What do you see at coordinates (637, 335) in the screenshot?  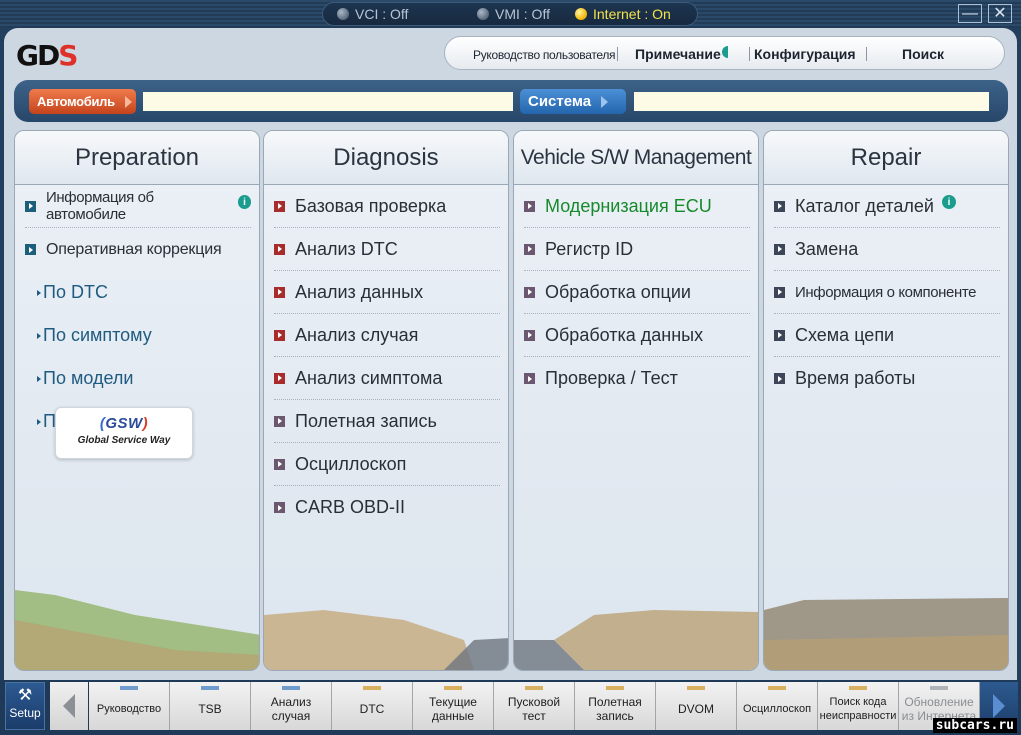 I see `menu-item-data-processing: Обработка данных` at bounding box center [637, 335].